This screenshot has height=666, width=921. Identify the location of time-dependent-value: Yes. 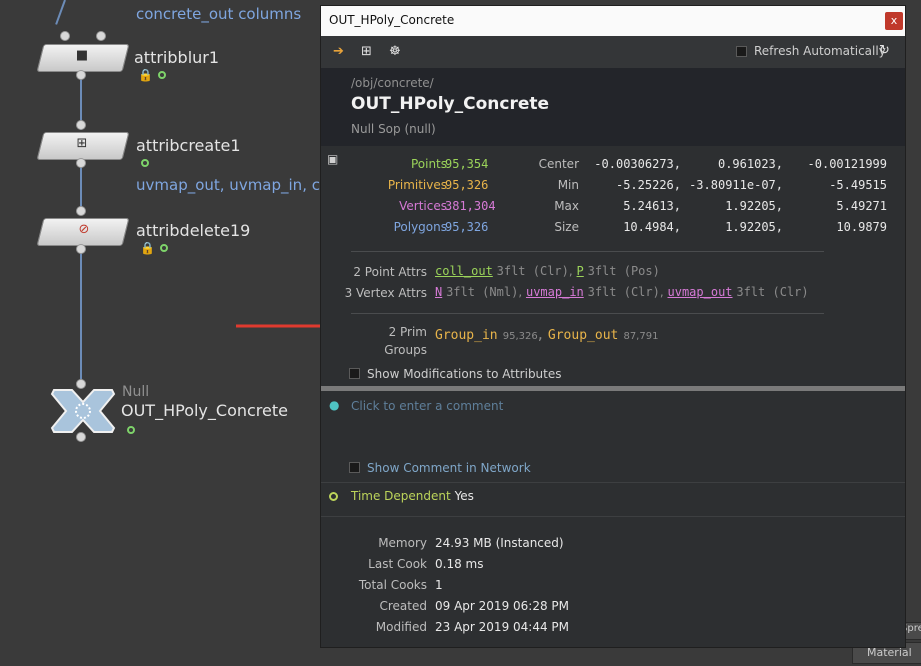
(464, 496).